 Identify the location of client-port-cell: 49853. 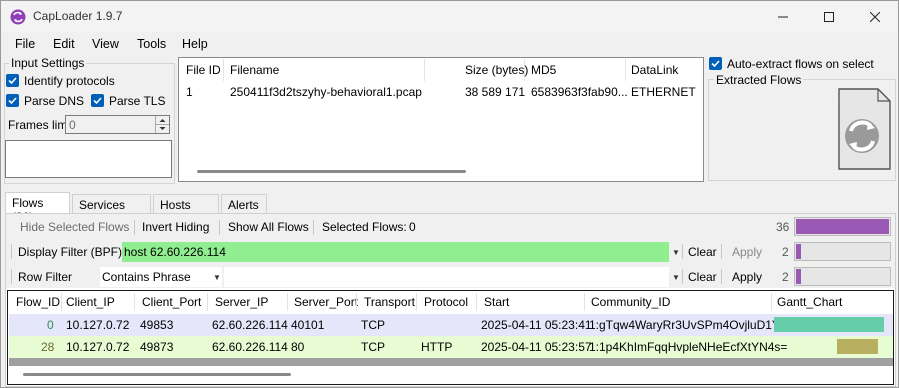
(157, 325).